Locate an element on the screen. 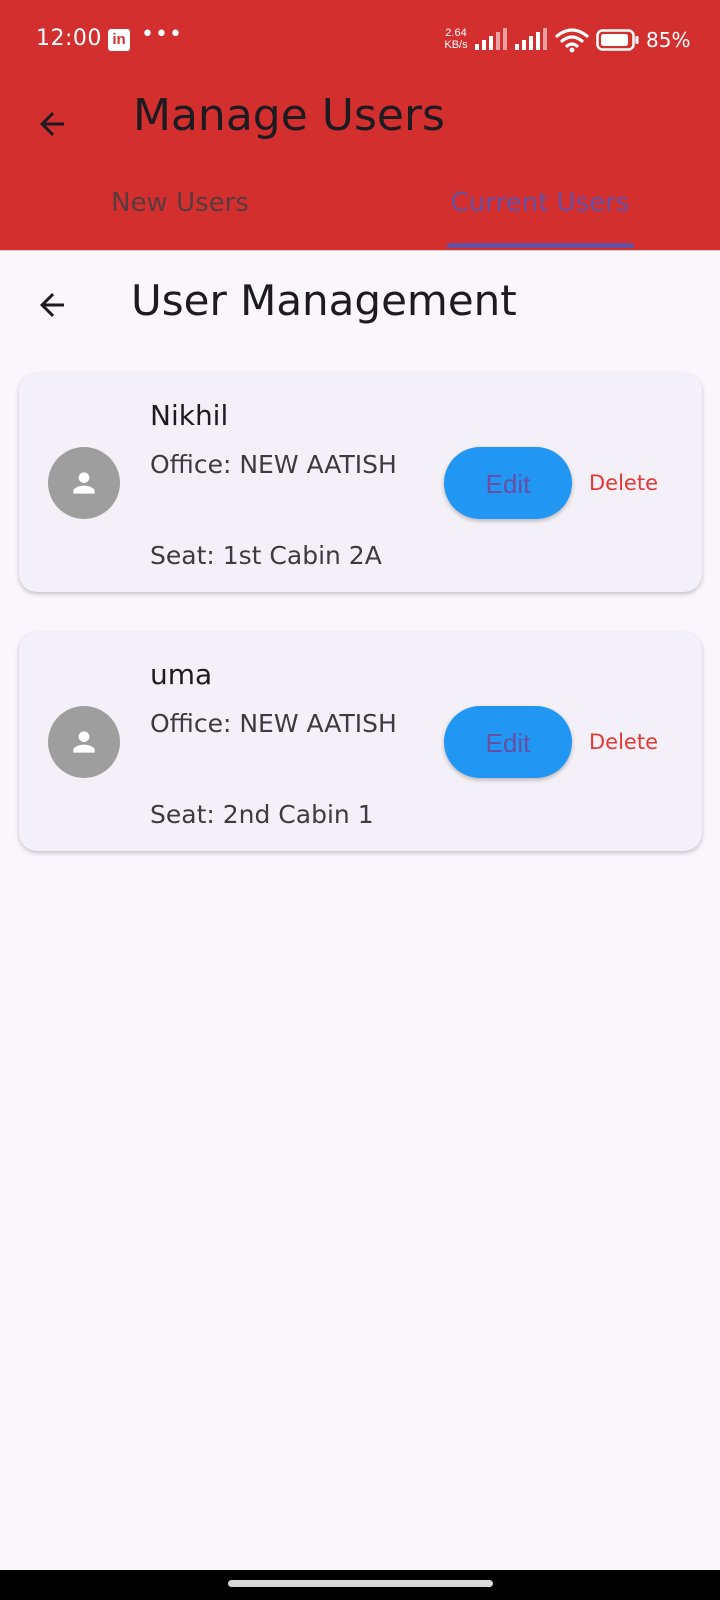  app-bar: Manage Users is located at coordinates (360, 125).